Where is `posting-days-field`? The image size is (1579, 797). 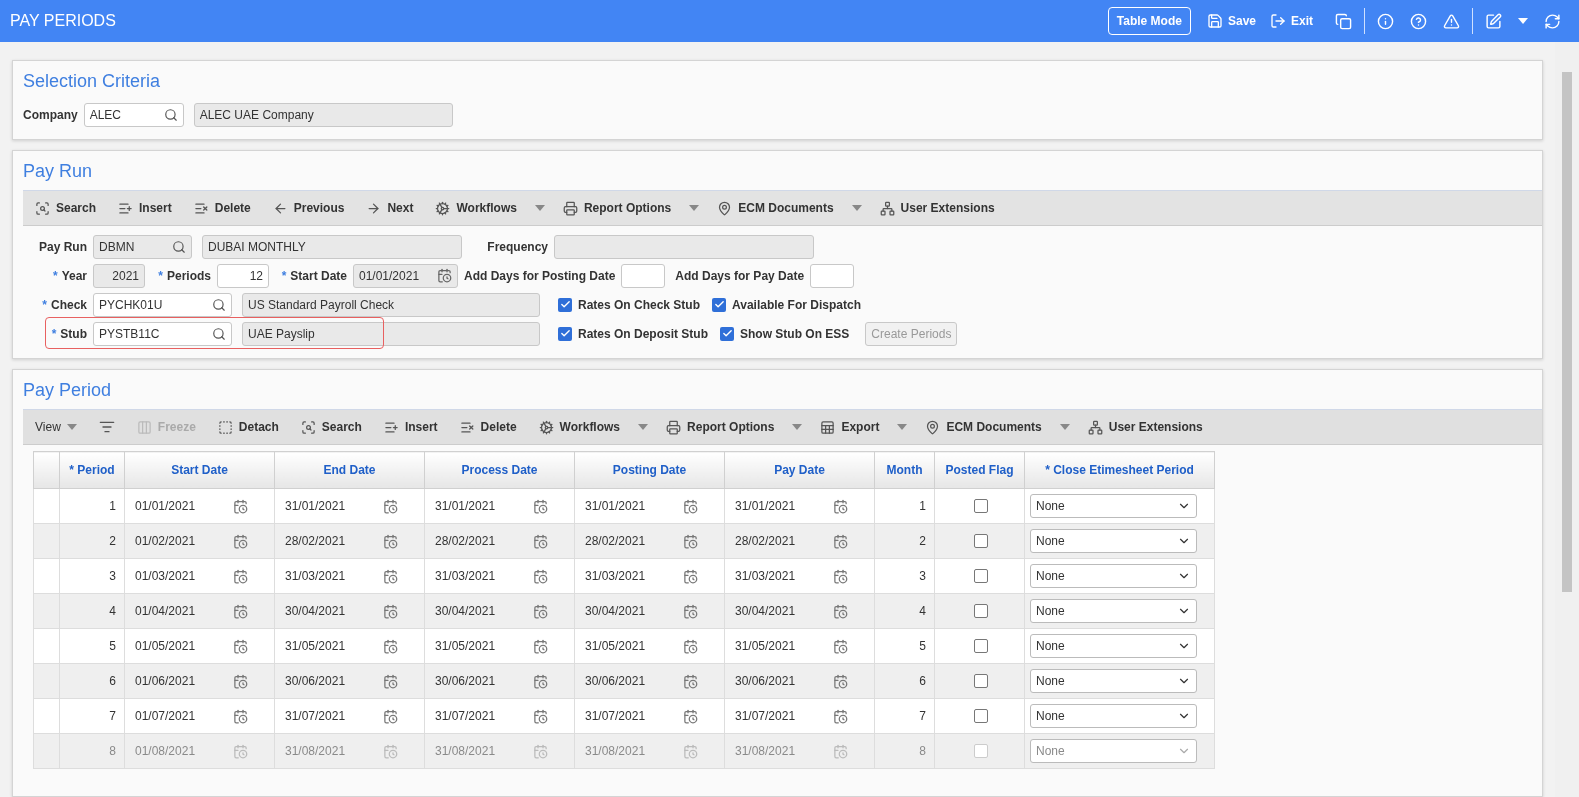
posting-days-field is located at coordinates (643, 275).